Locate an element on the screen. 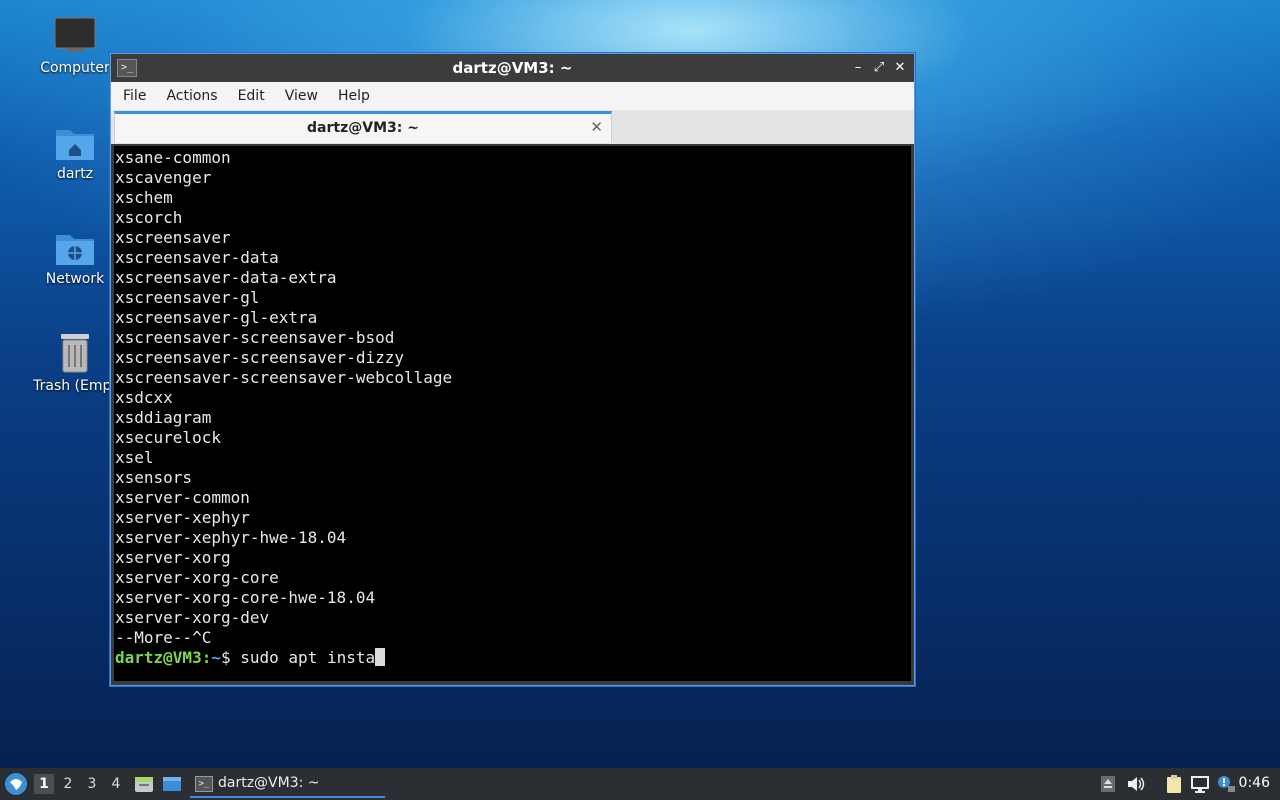 The height and width of the screenshot is (800, 1280). terminal-line: xscorch is located at coordinates (149, 217).